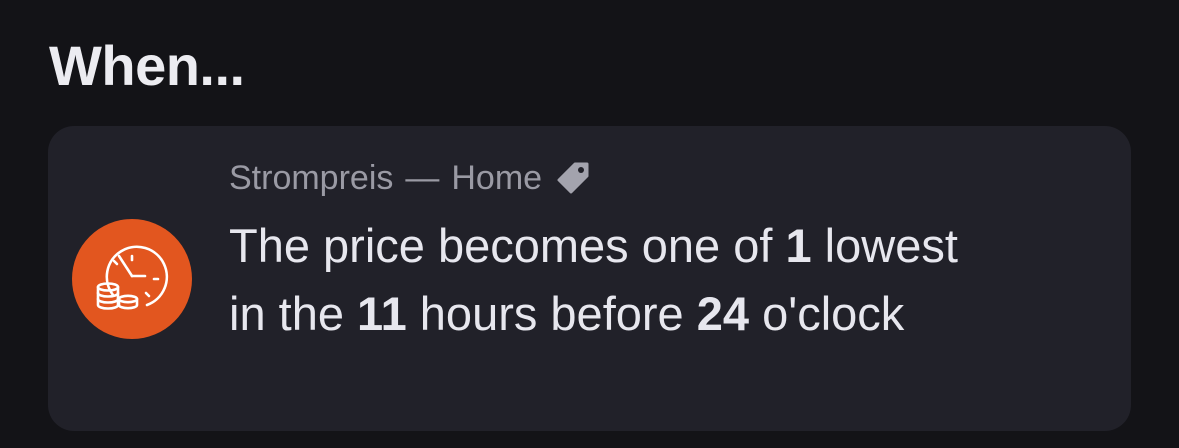 This screenshot has width=1179, height=448. What do you see at coordinates (551, 313) in the screenshot?
I see `description-part3: hours before` at bounding box center [551, 313].